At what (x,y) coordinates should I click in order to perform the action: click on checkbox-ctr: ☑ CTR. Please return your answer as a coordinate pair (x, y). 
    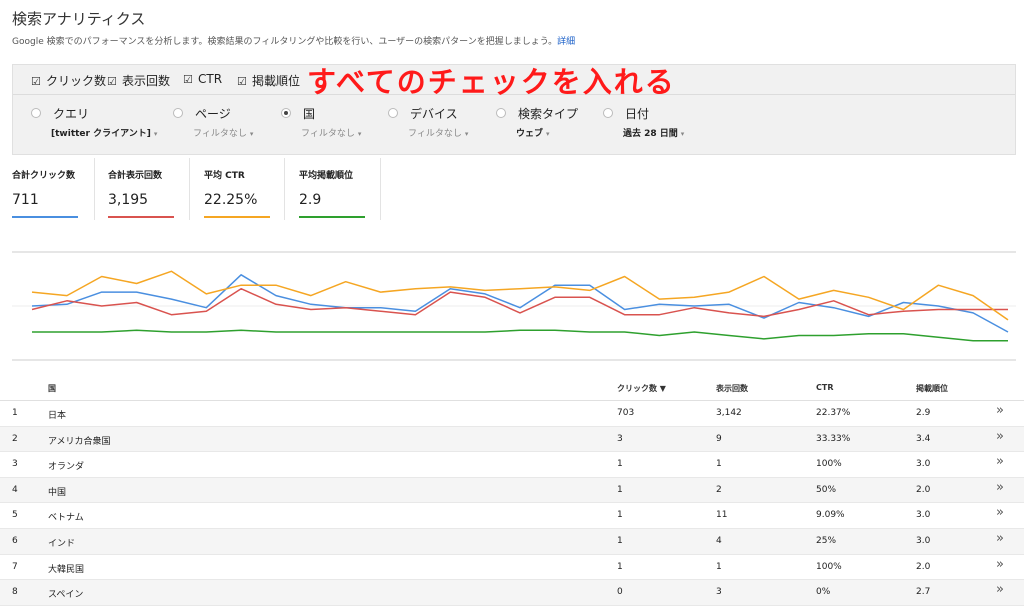
    Looking at the image, I should click on (202, 79).